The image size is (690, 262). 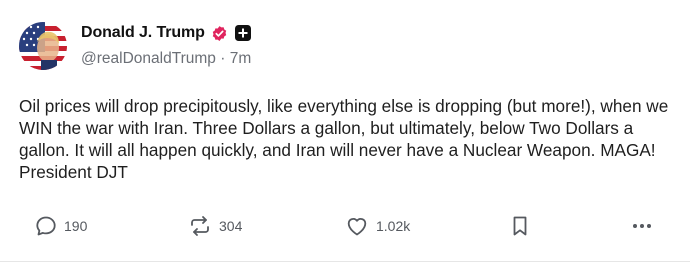 I want to click on bookmark-icon, so click(x=520, y=226).